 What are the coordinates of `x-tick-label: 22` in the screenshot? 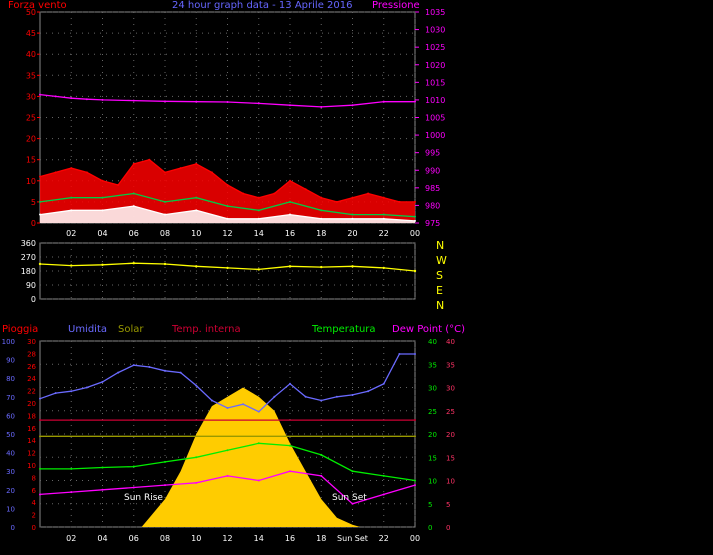 It's located at (384, 538).